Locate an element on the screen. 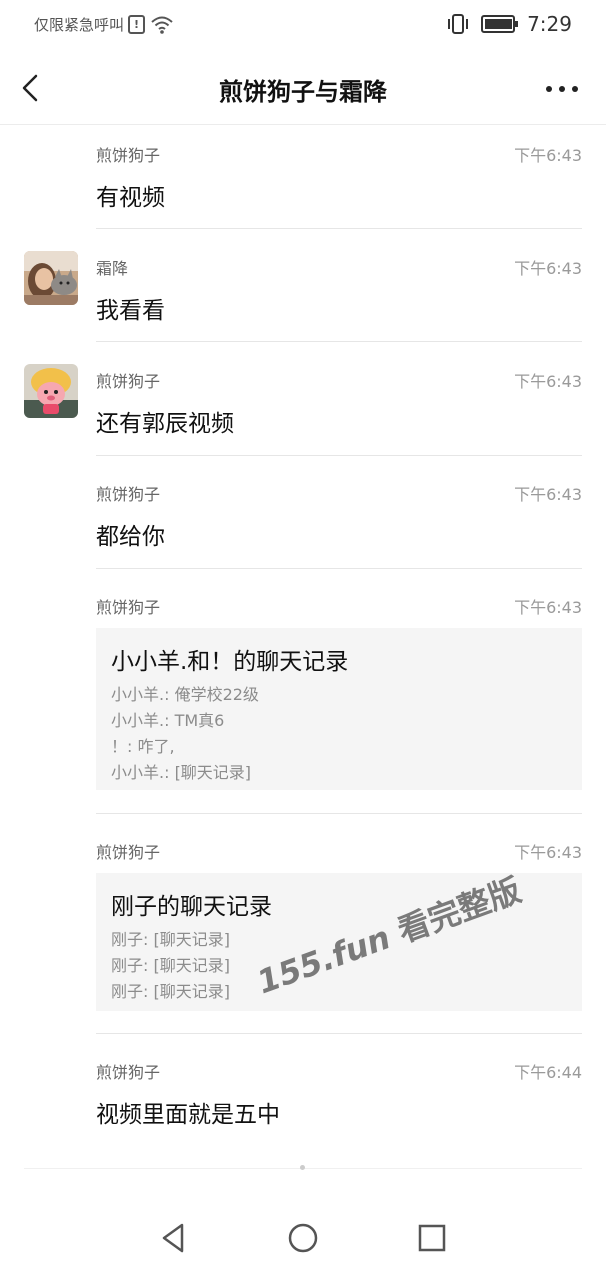 The height and width of the screenshot is (1280, 606). circle-home-icon is located at coordinates (303, 1238).